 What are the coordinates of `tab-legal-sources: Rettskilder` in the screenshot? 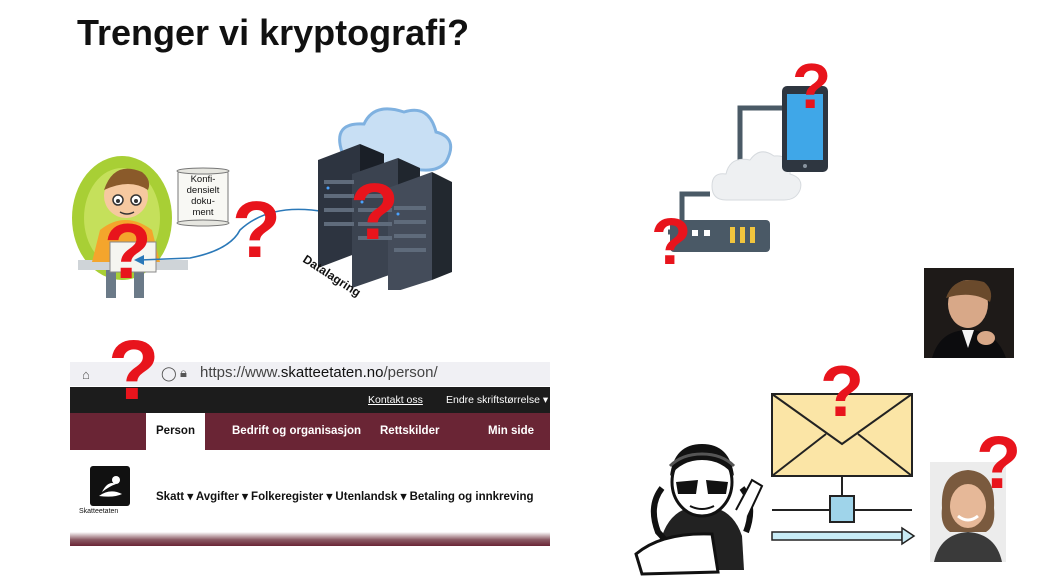 It's located at (409, 431).